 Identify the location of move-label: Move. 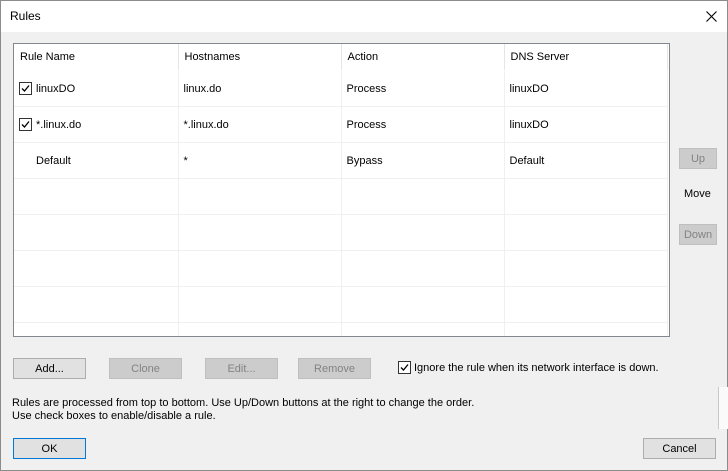
(697, 194).